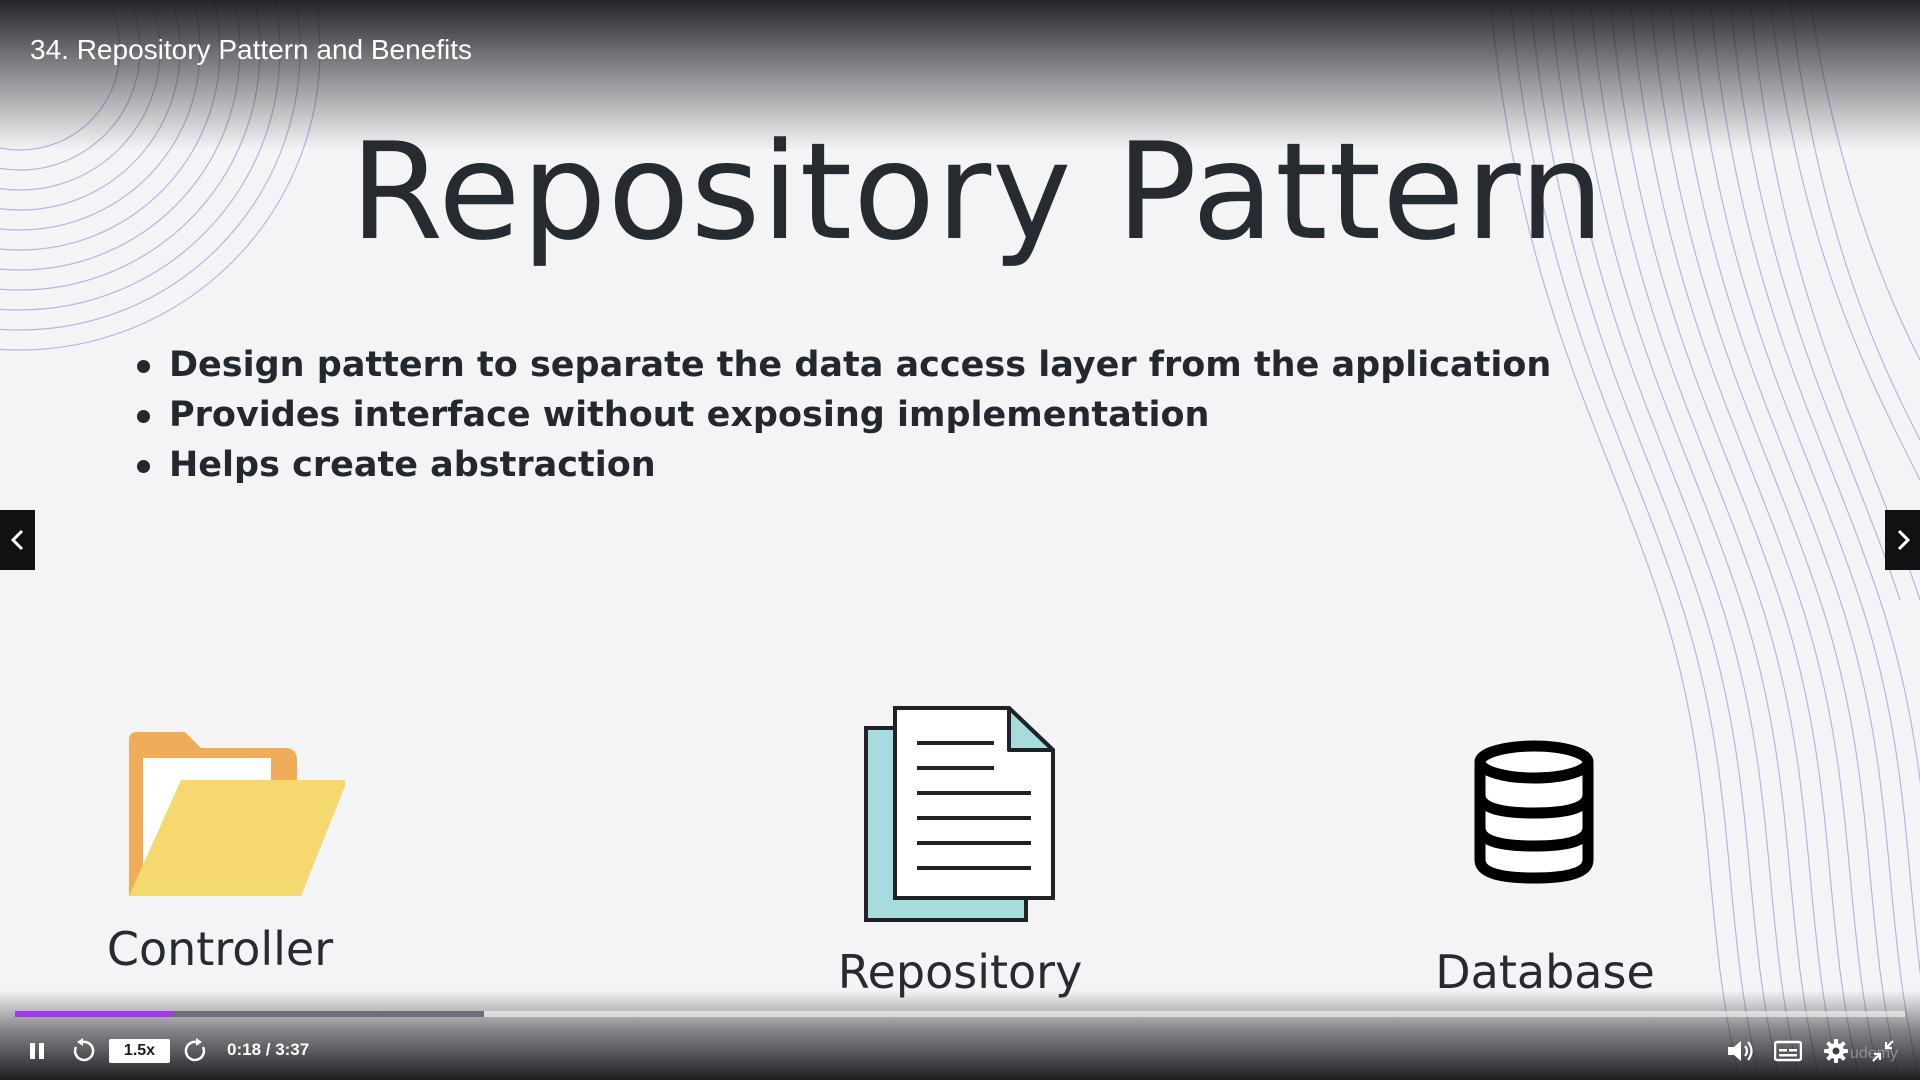  What do you see at coordinates (978, 192) in the screenshot?
I see `slide-title: Repository Pattern` at bounding box center [978, 192].